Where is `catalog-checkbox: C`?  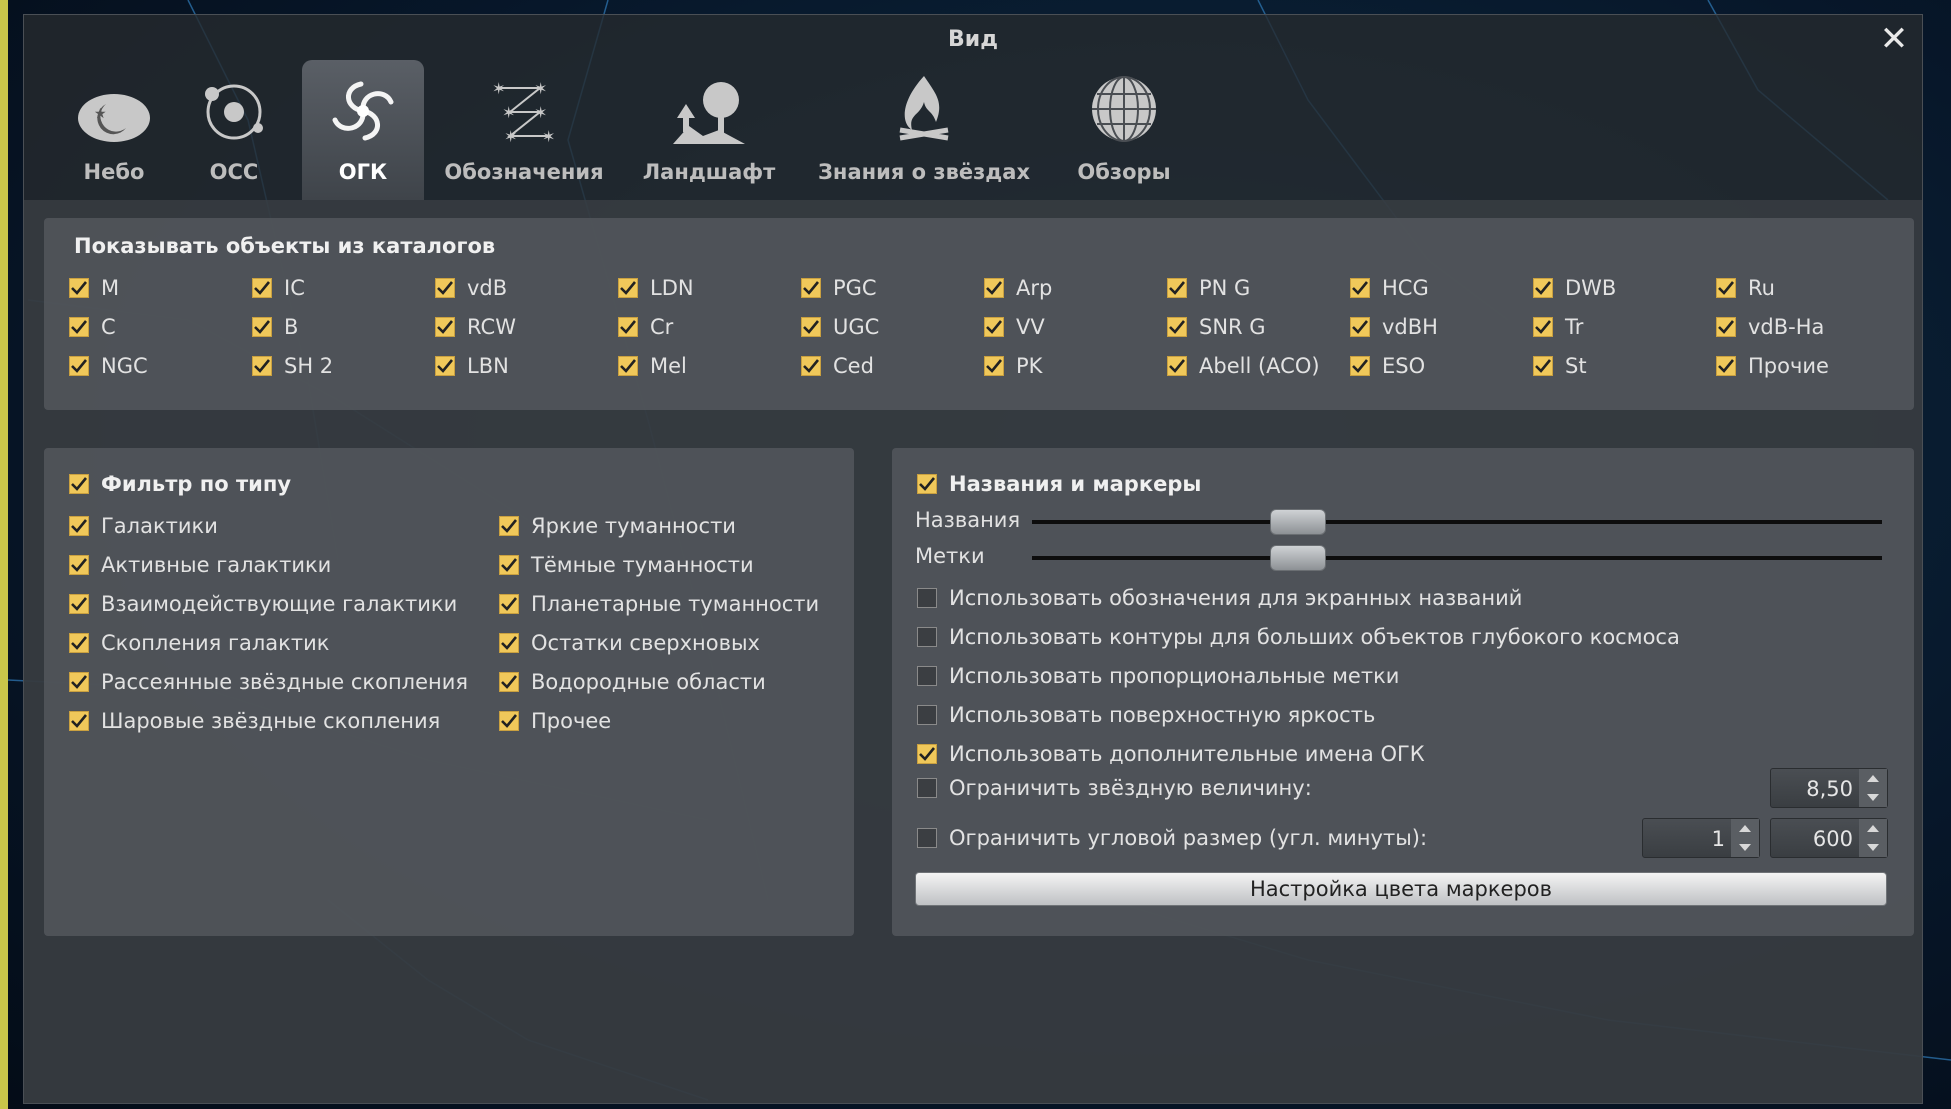 catalog-checkbox: C is located at coordinates (92, 327).